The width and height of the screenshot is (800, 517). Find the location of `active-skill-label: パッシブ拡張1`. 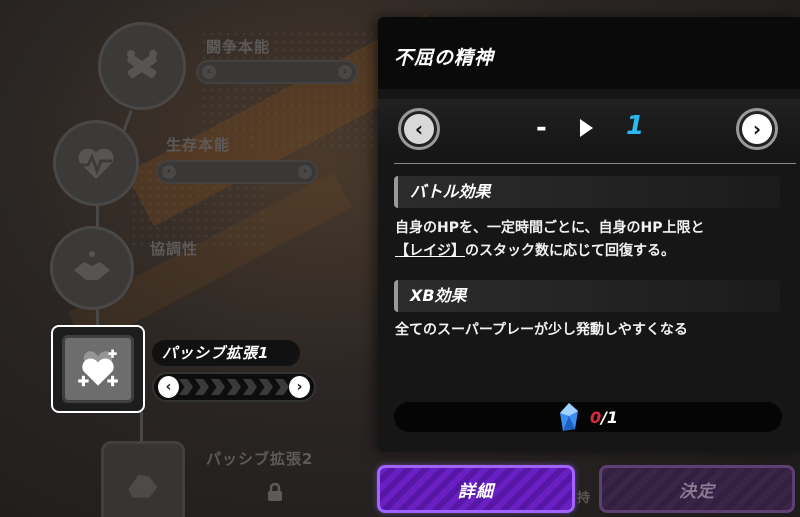

active-skill-label: パッシブ拡張1 is located at coordinates (226, 353).